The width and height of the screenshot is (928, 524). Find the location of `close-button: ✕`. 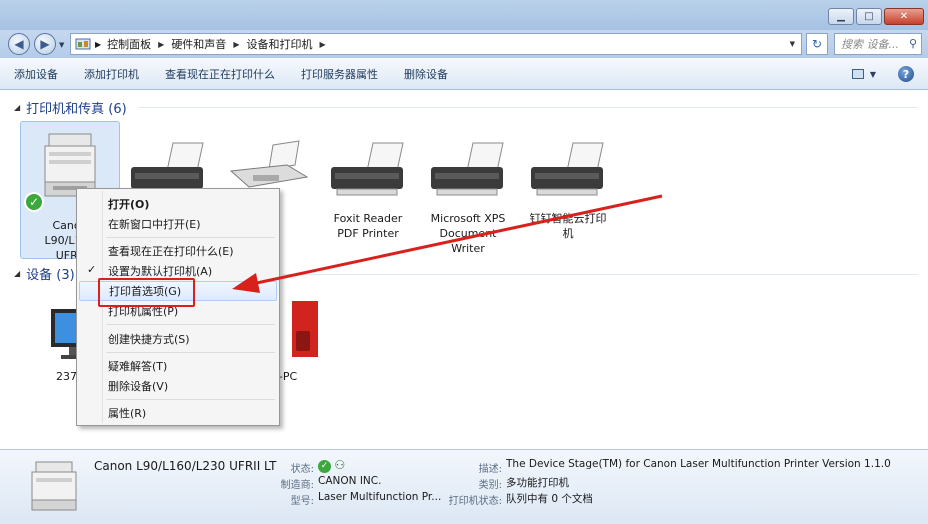

close-button: ✕ is located at coordinates (904, 16).